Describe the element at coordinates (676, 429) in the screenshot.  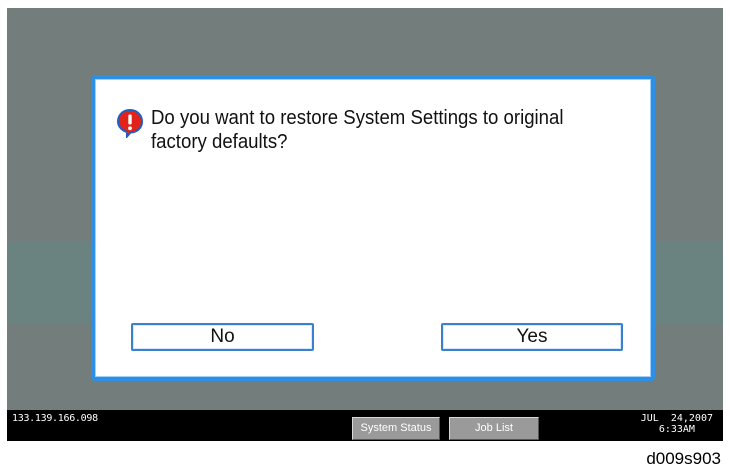
I see `time-text: 6:33AM` at that location.